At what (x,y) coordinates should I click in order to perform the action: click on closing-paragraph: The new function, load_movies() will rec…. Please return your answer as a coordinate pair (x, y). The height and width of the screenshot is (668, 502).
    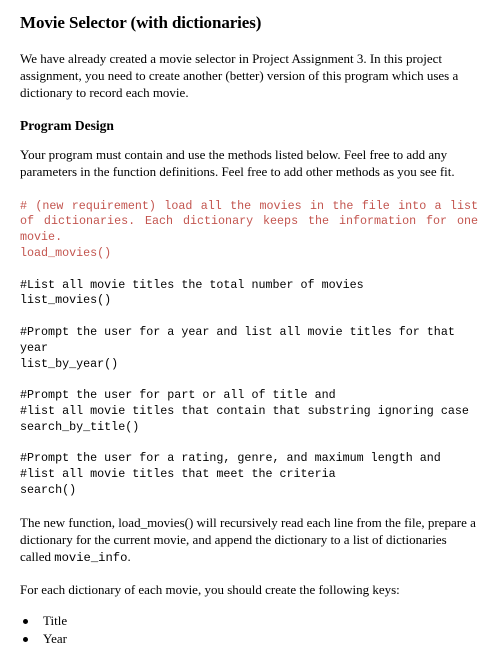
    Looking at the image, I should click on (249, 540).